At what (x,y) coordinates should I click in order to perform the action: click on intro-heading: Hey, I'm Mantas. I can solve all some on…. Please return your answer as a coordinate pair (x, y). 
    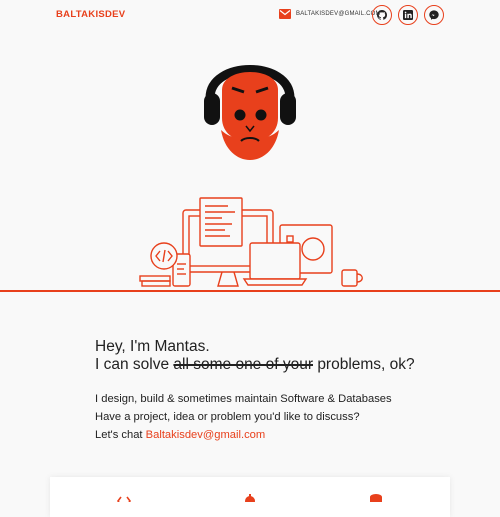
    Looking at the image, I should click on (275, 356).